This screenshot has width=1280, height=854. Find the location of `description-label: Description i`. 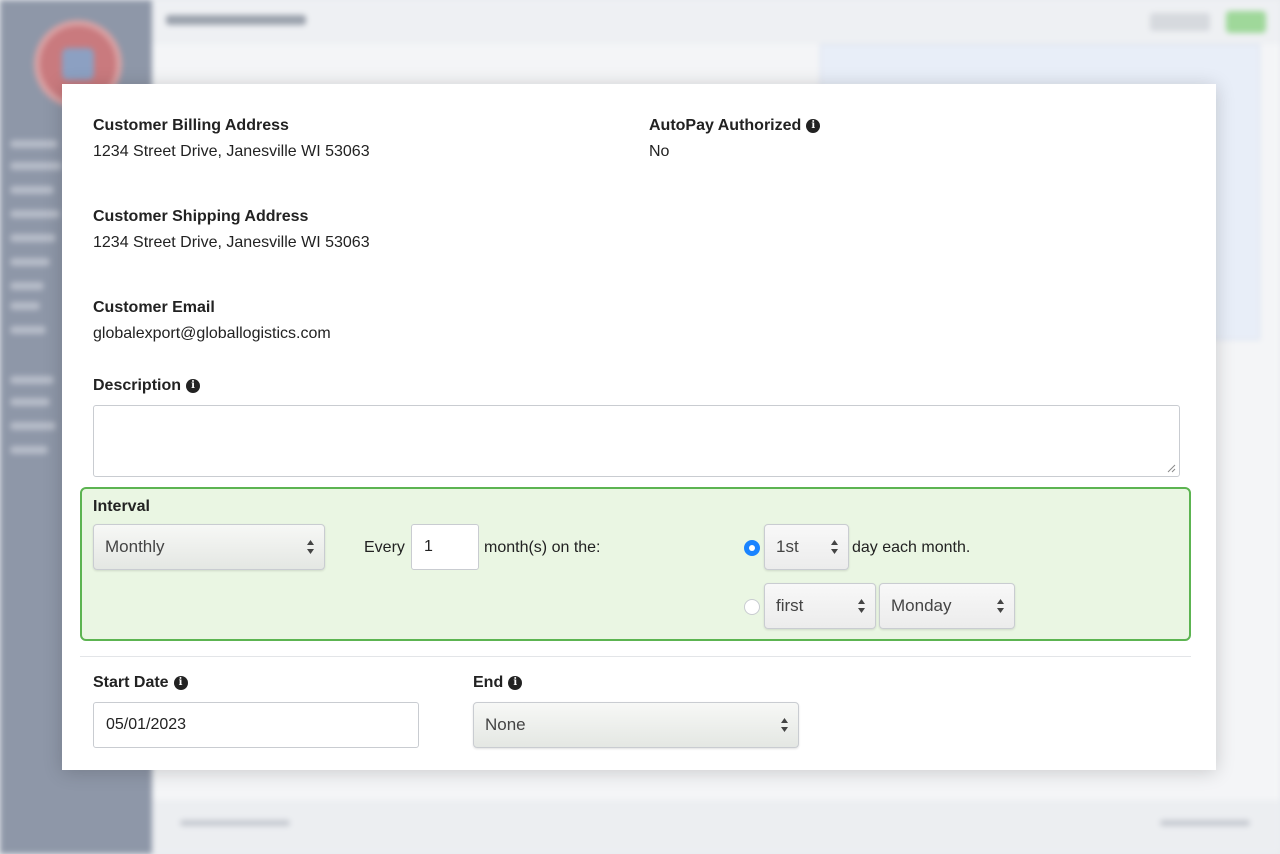

description-label: Description i is located at coordinates (147, 386).